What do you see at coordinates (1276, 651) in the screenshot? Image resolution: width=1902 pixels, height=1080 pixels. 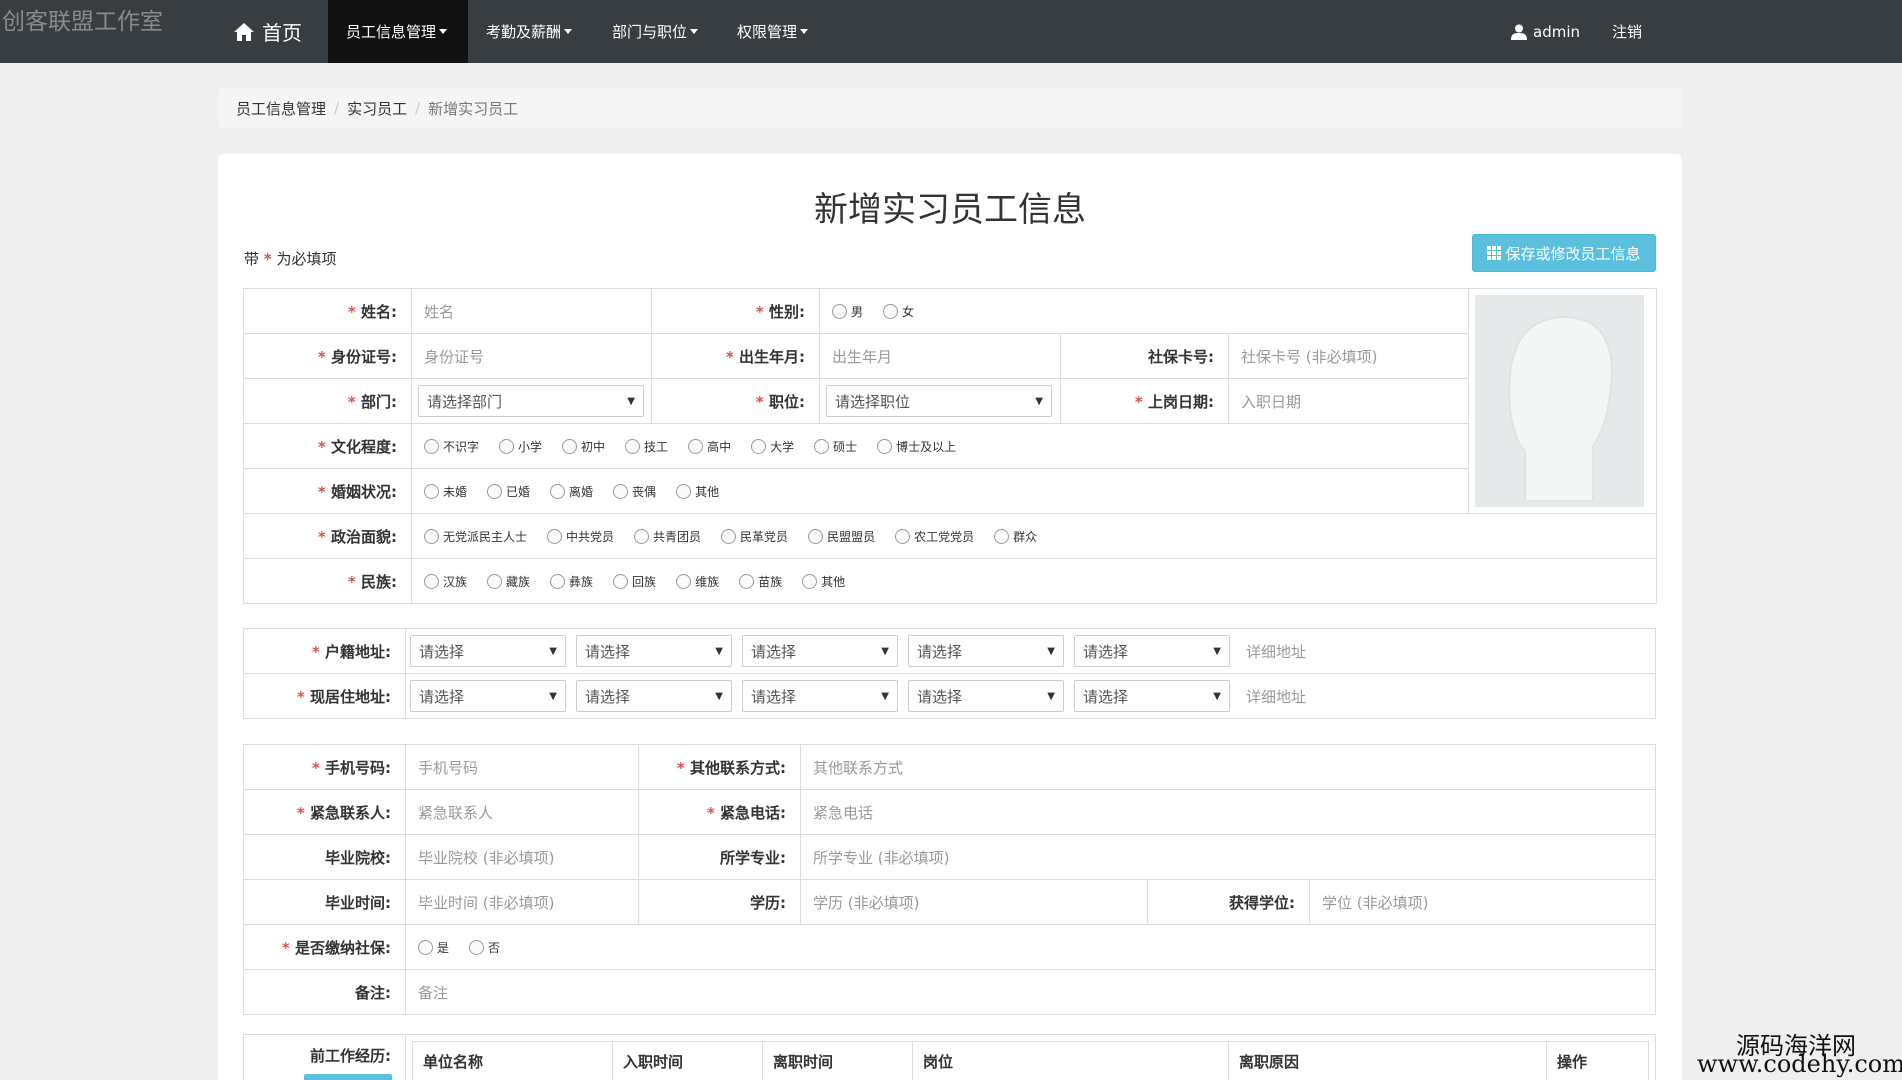 I see `hukou-detail-input: 详细地址` at bounding box center [1276, 651].